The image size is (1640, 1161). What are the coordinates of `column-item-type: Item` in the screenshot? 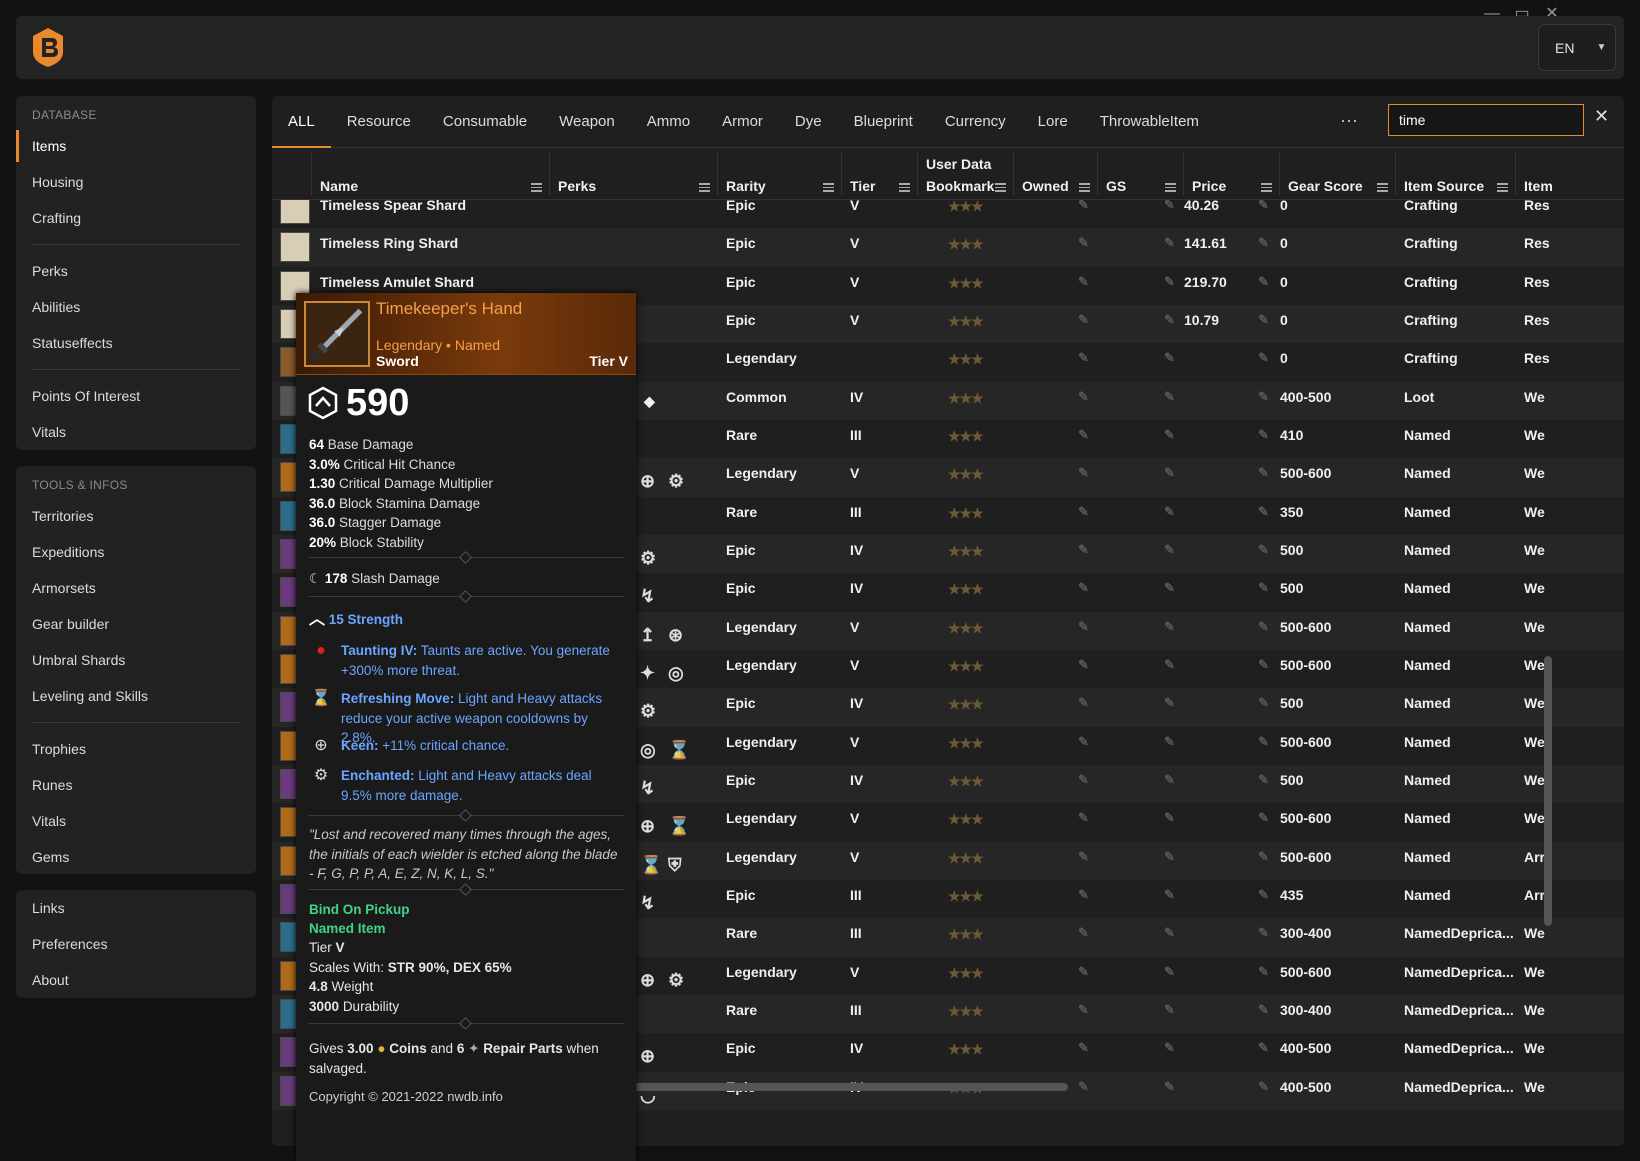 It's located at (1570, 174).